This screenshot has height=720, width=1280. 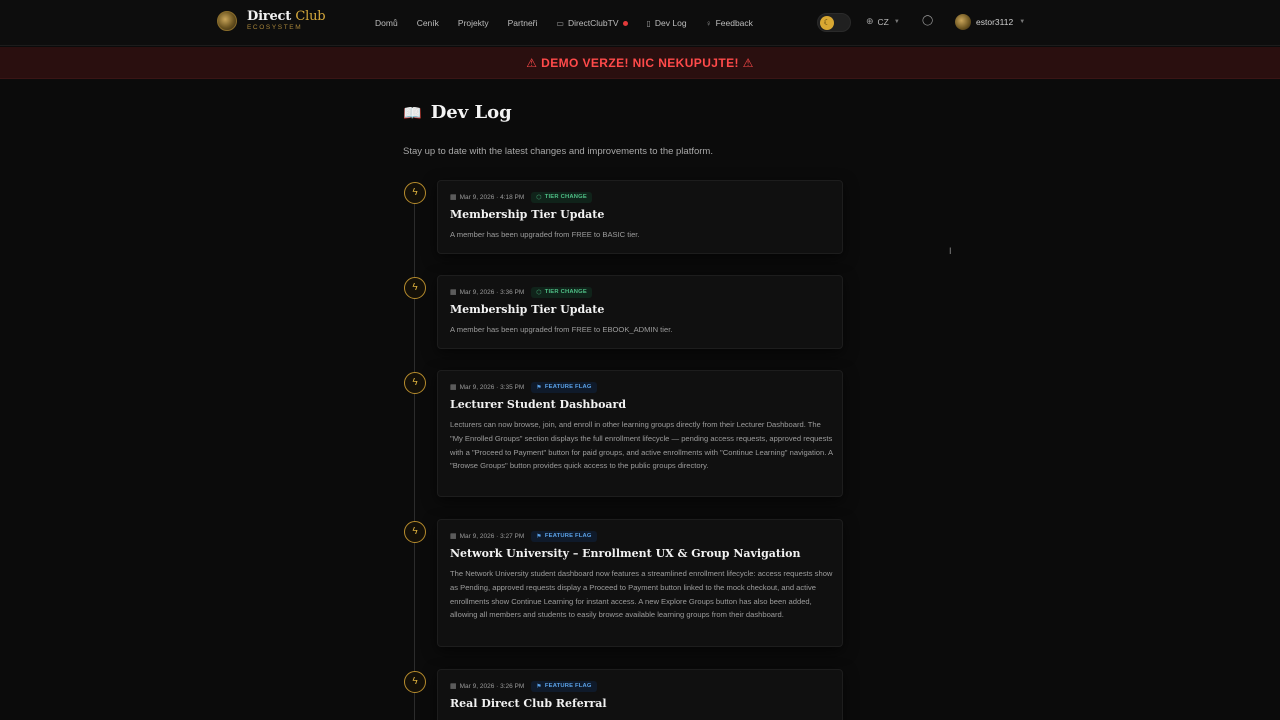 I want to click on chat-icon: ◯, so click(x=927, y=20).